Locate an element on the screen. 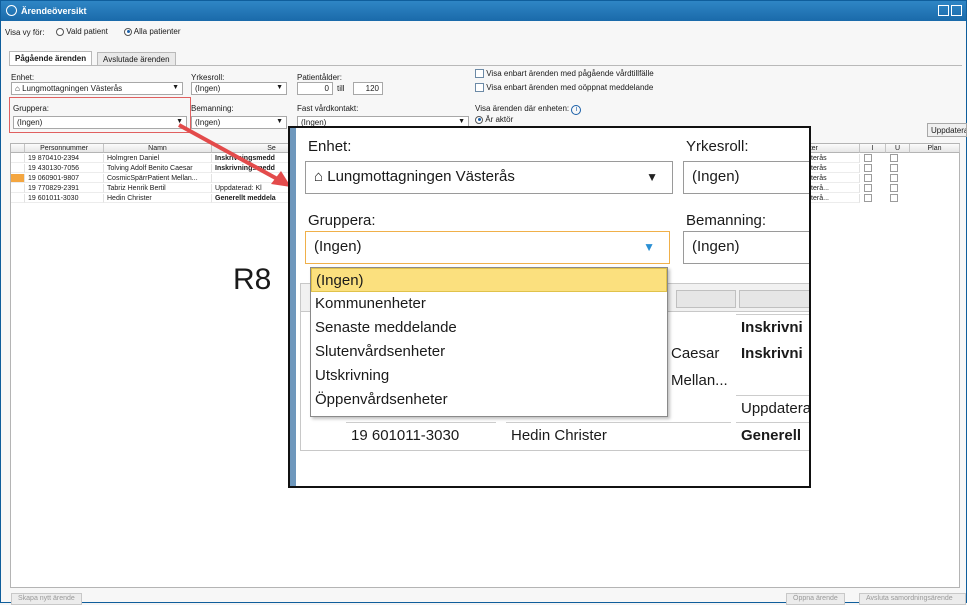 The height and width of the screenshot is (605, 967). view-for-label: Visa vy för: is located at coordinates (25, 32).